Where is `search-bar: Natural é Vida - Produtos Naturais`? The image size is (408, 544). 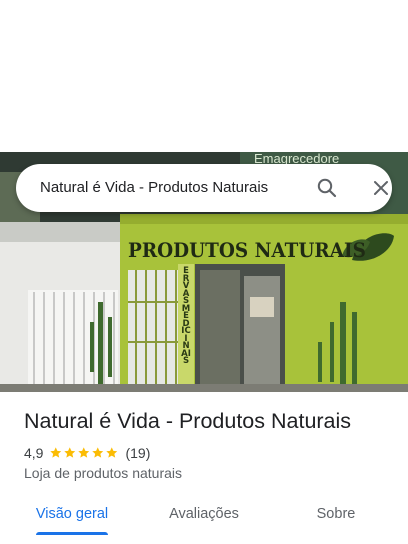
search-bar: Natural é Vida - Produtos Naturais is located at coordinates (204, 188).